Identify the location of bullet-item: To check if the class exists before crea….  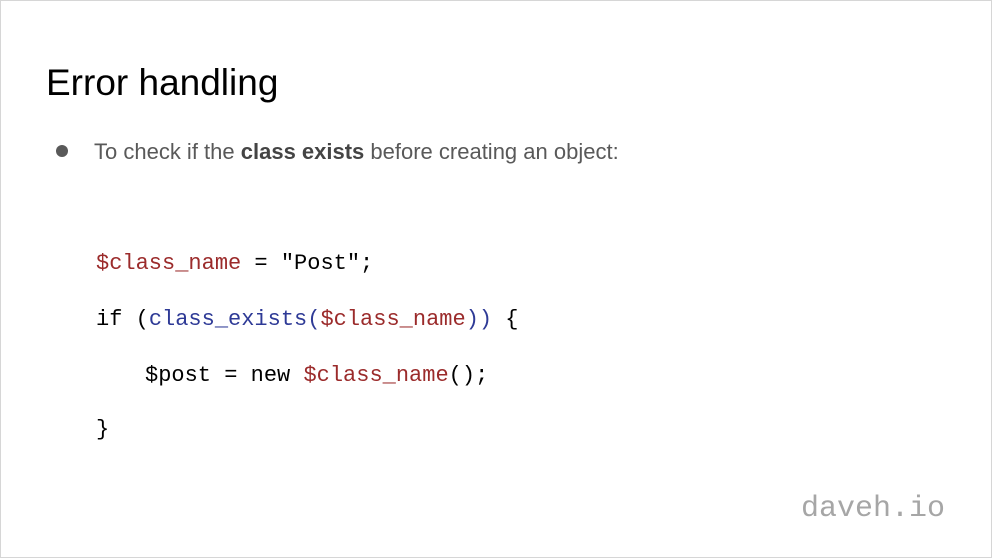
(337, 152).